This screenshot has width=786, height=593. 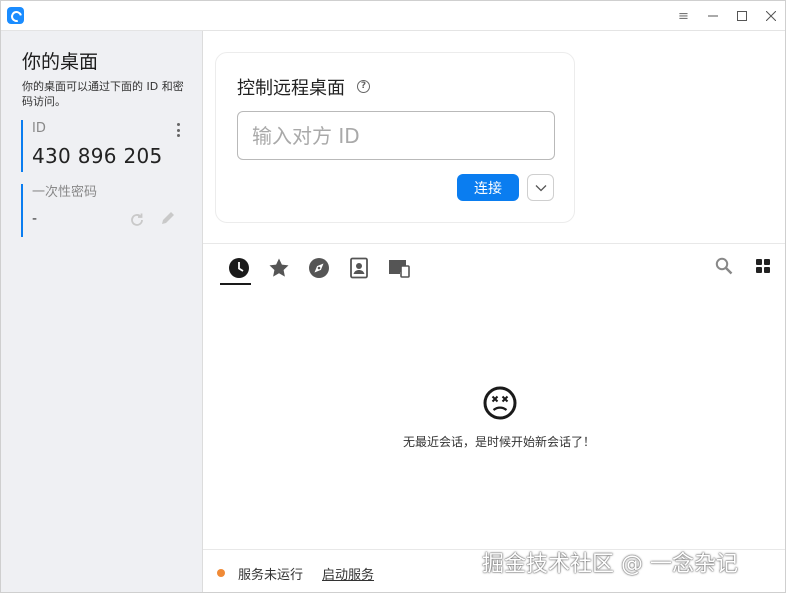 What do you see at coordinates (683, 16) in the screenshot?
I see `menu-button: ≡` at bounding box center [683, 16].